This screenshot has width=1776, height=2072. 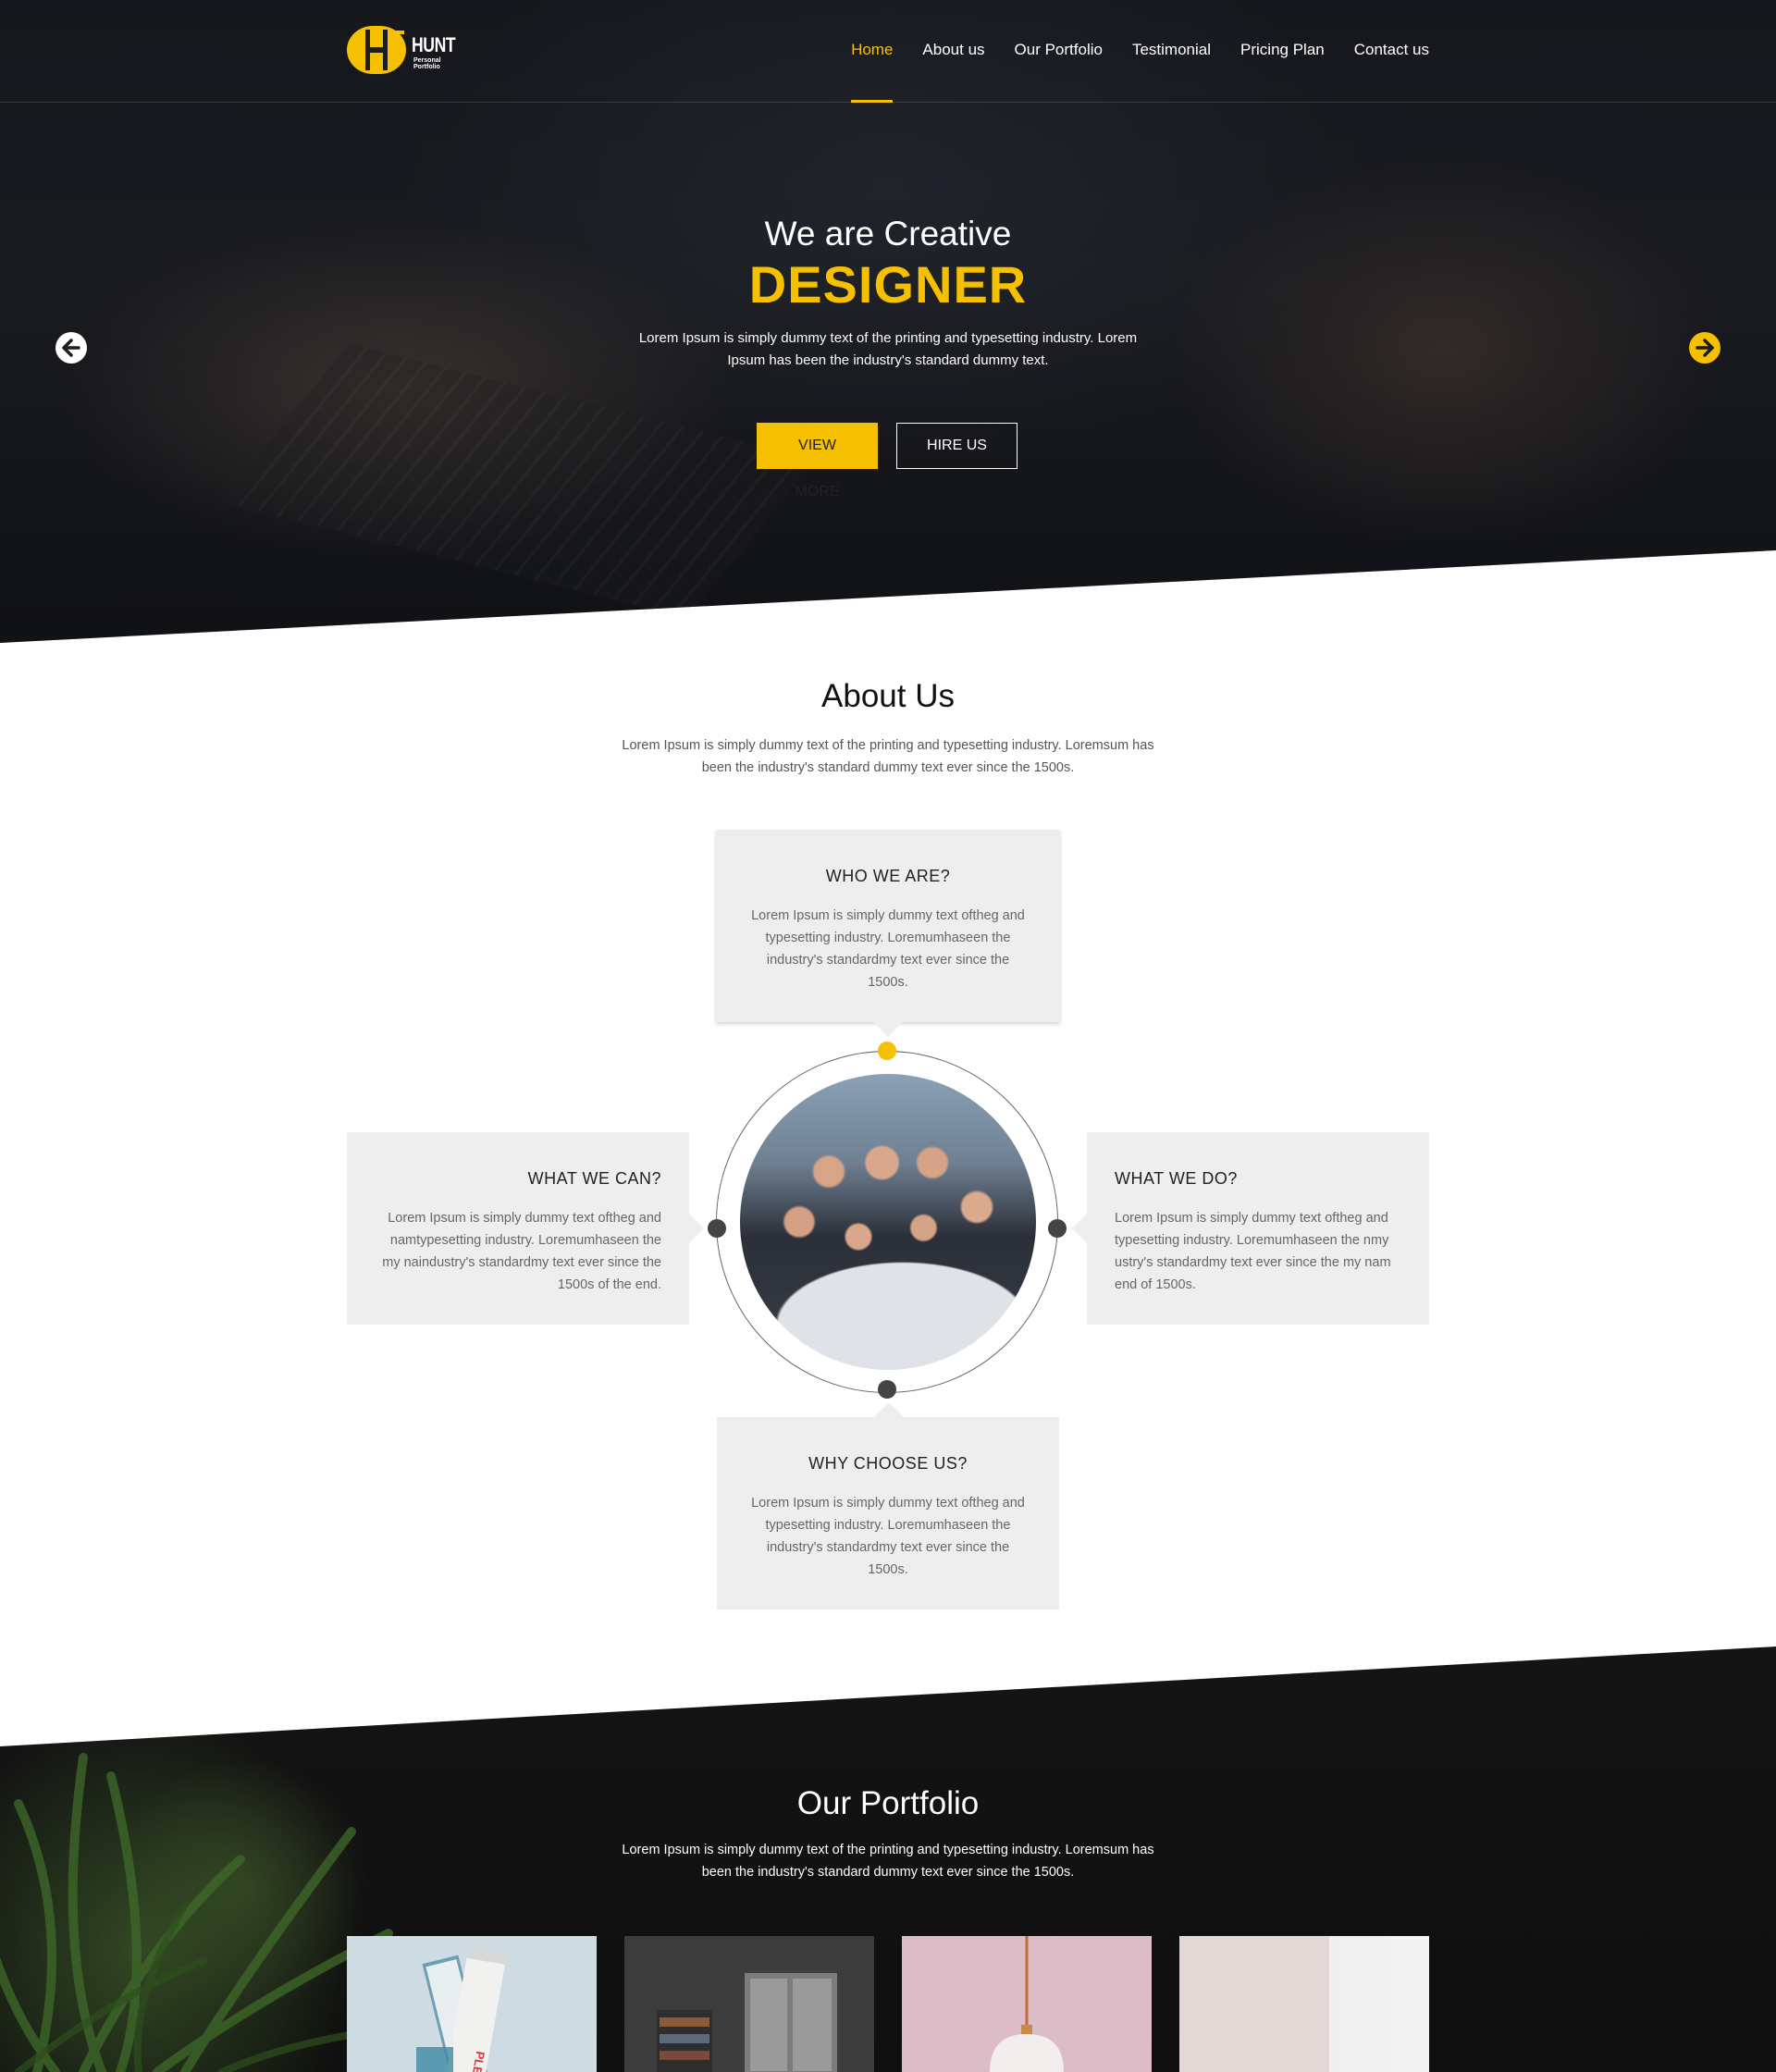 I want to click on card-title: WHY CHOOSE US?, so click(x=888, y=1464).